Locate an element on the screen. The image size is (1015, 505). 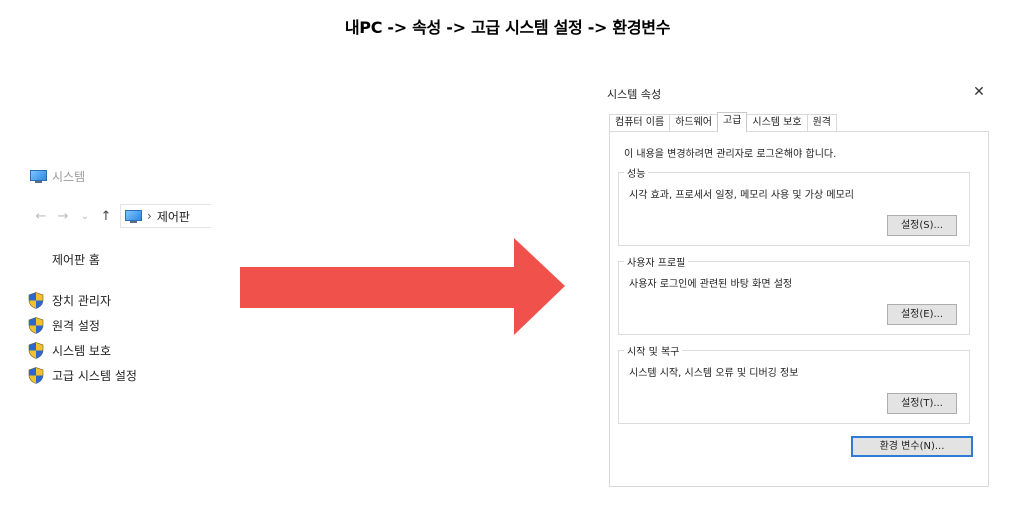
remote-settings-label: 원격 설정 is located at coordinates (76, 326).